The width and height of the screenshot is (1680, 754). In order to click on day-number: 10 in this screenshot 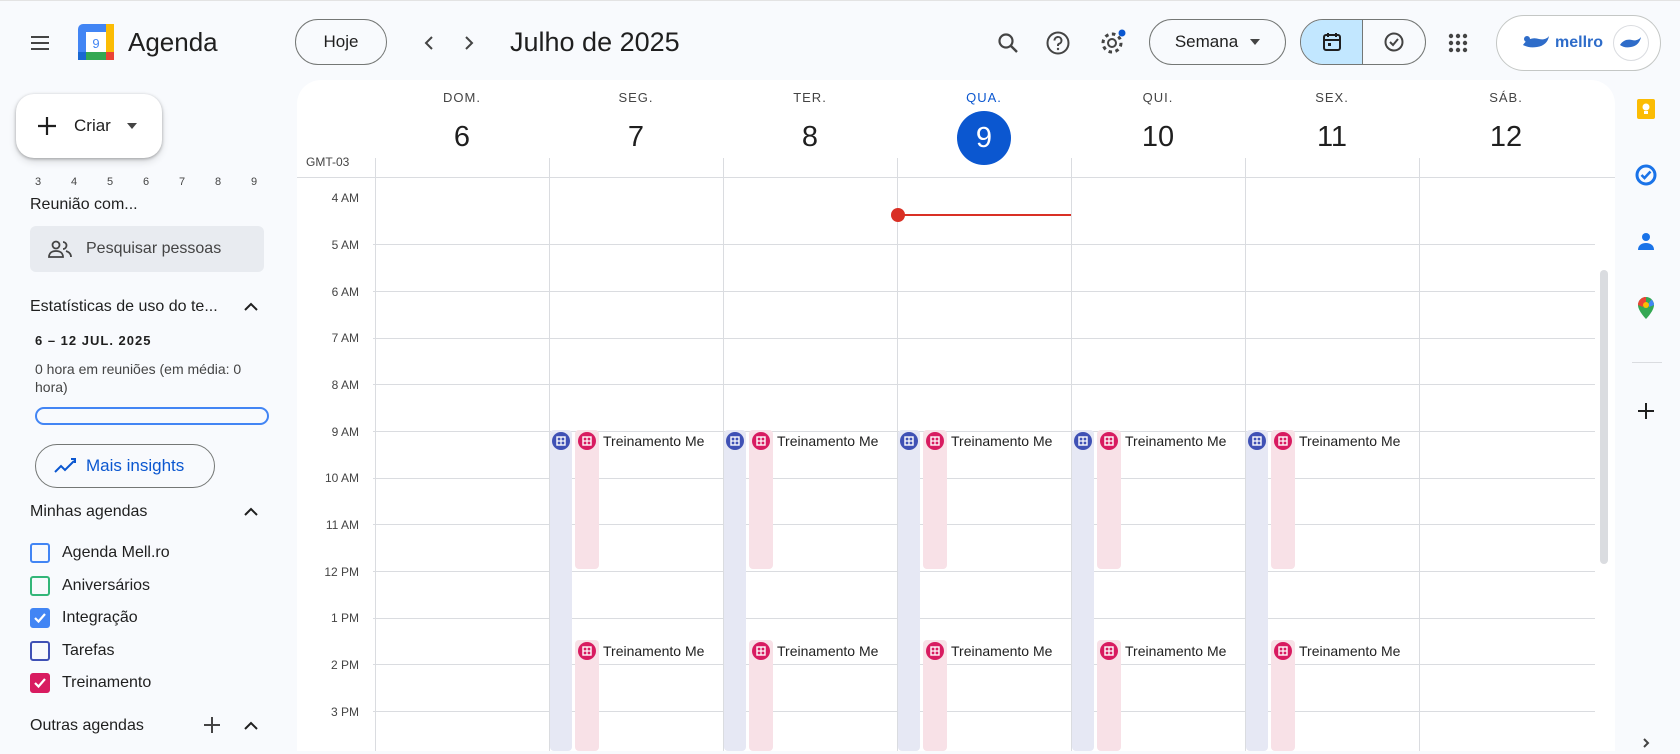, I will do `click(1158, 137)`.